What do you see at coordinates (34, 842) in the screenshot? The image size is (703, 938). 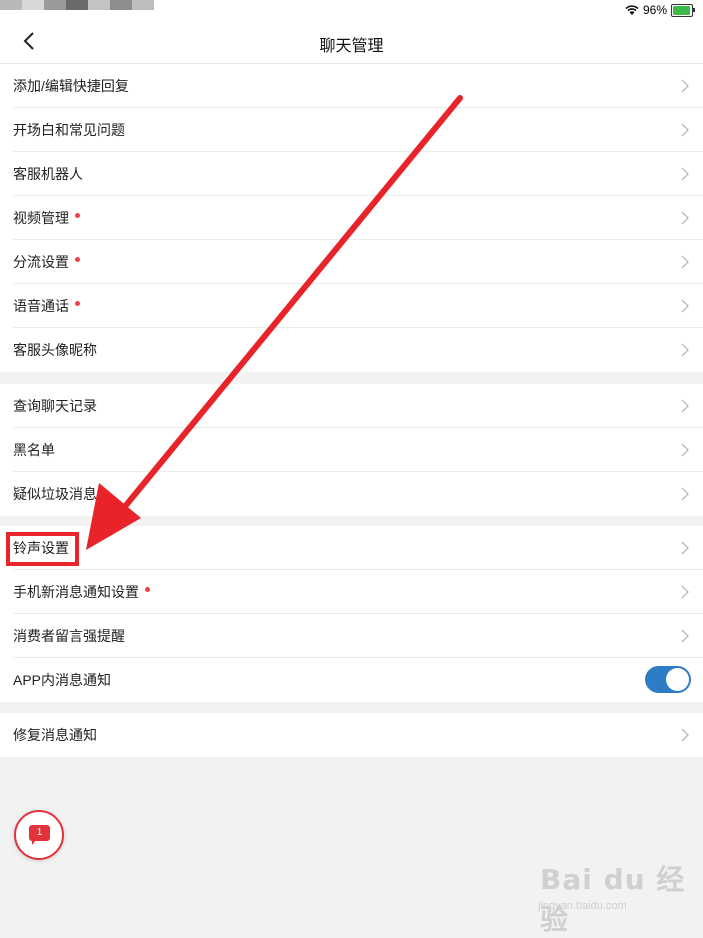 I see `chat-bubble-tail` at bounding box center [34, 842].